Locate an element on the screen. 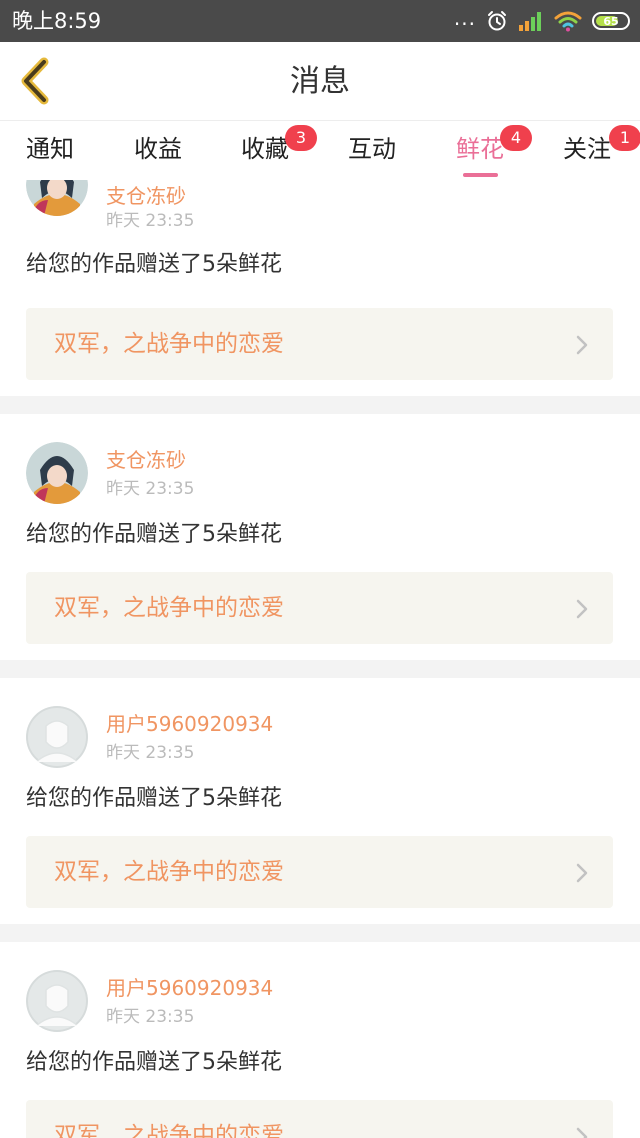  wifi-icon is located at coordinates (568, 21).